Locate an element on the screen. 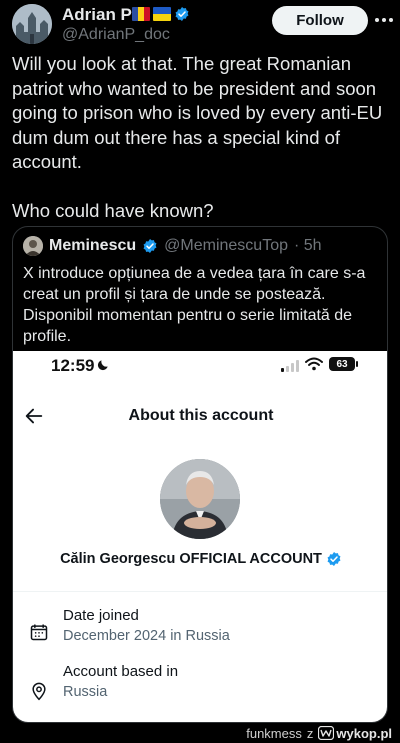  wifi-icon is located at coordinates (314, 364).